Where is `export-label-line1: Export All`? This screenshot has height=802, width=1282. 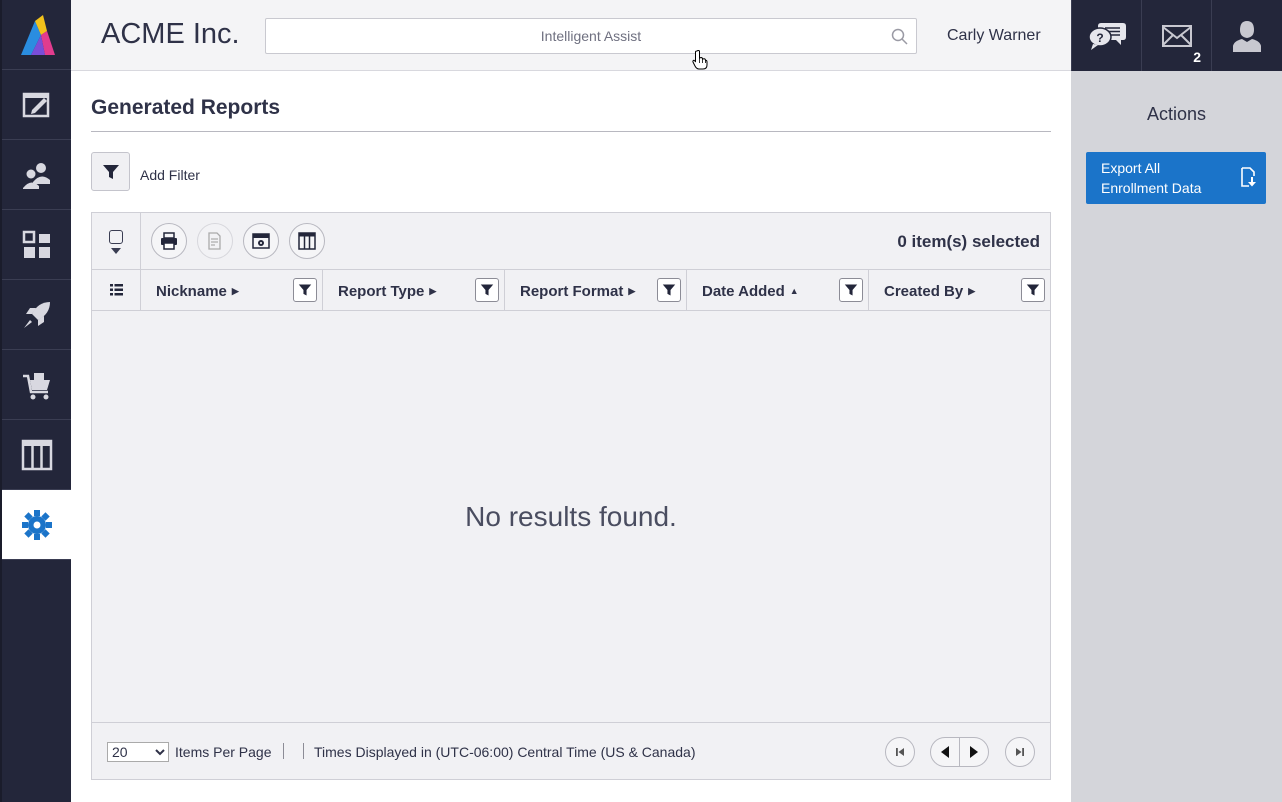 export-label-line1: Export All is located at coordinates (1131, 168).